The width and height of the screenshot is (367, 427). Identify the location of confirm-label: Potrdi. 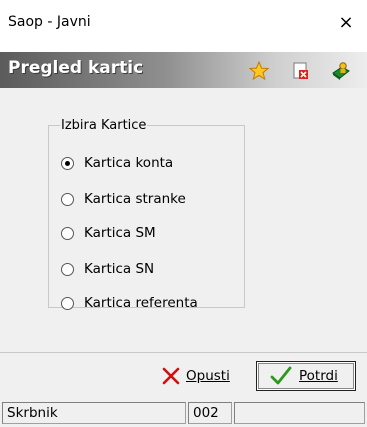
(318, 376).